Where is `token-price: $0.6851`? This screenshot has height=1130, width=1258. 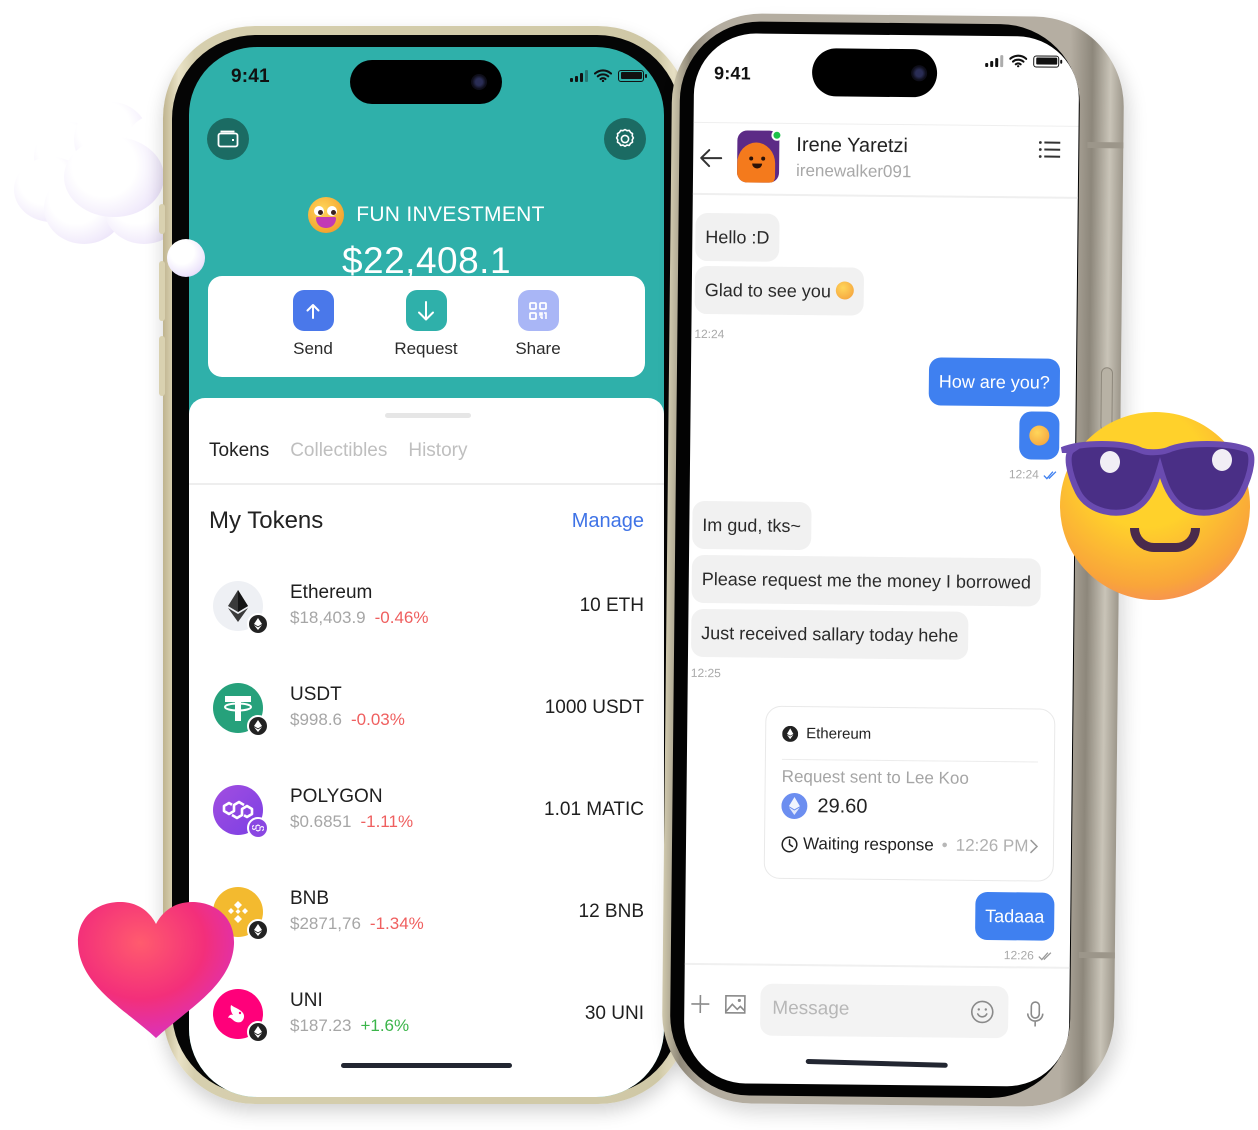 token-price: $0.6851 is located at coordinates (321, 821).